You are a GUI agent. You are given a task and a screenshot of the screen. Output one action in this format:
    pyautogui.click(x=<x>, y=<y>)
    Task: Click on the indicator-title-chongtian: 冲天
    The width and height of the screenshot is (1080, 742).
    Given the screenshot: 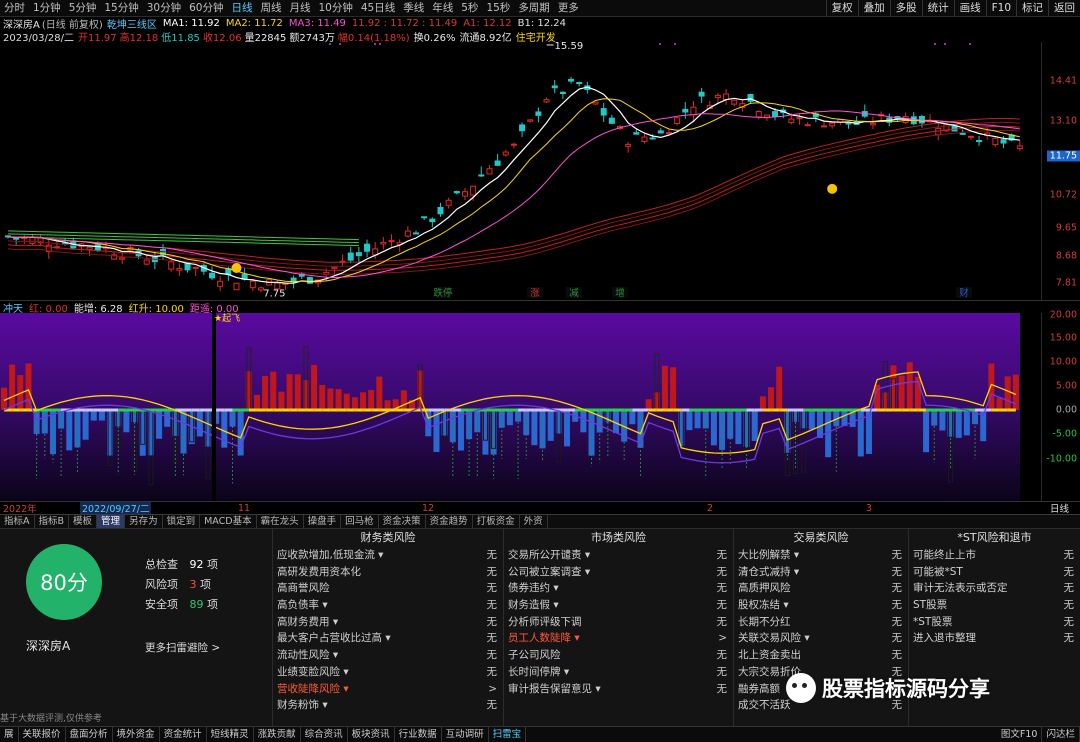 What is the action you would take?
    pyautogui.click(x=11, y=307)
    